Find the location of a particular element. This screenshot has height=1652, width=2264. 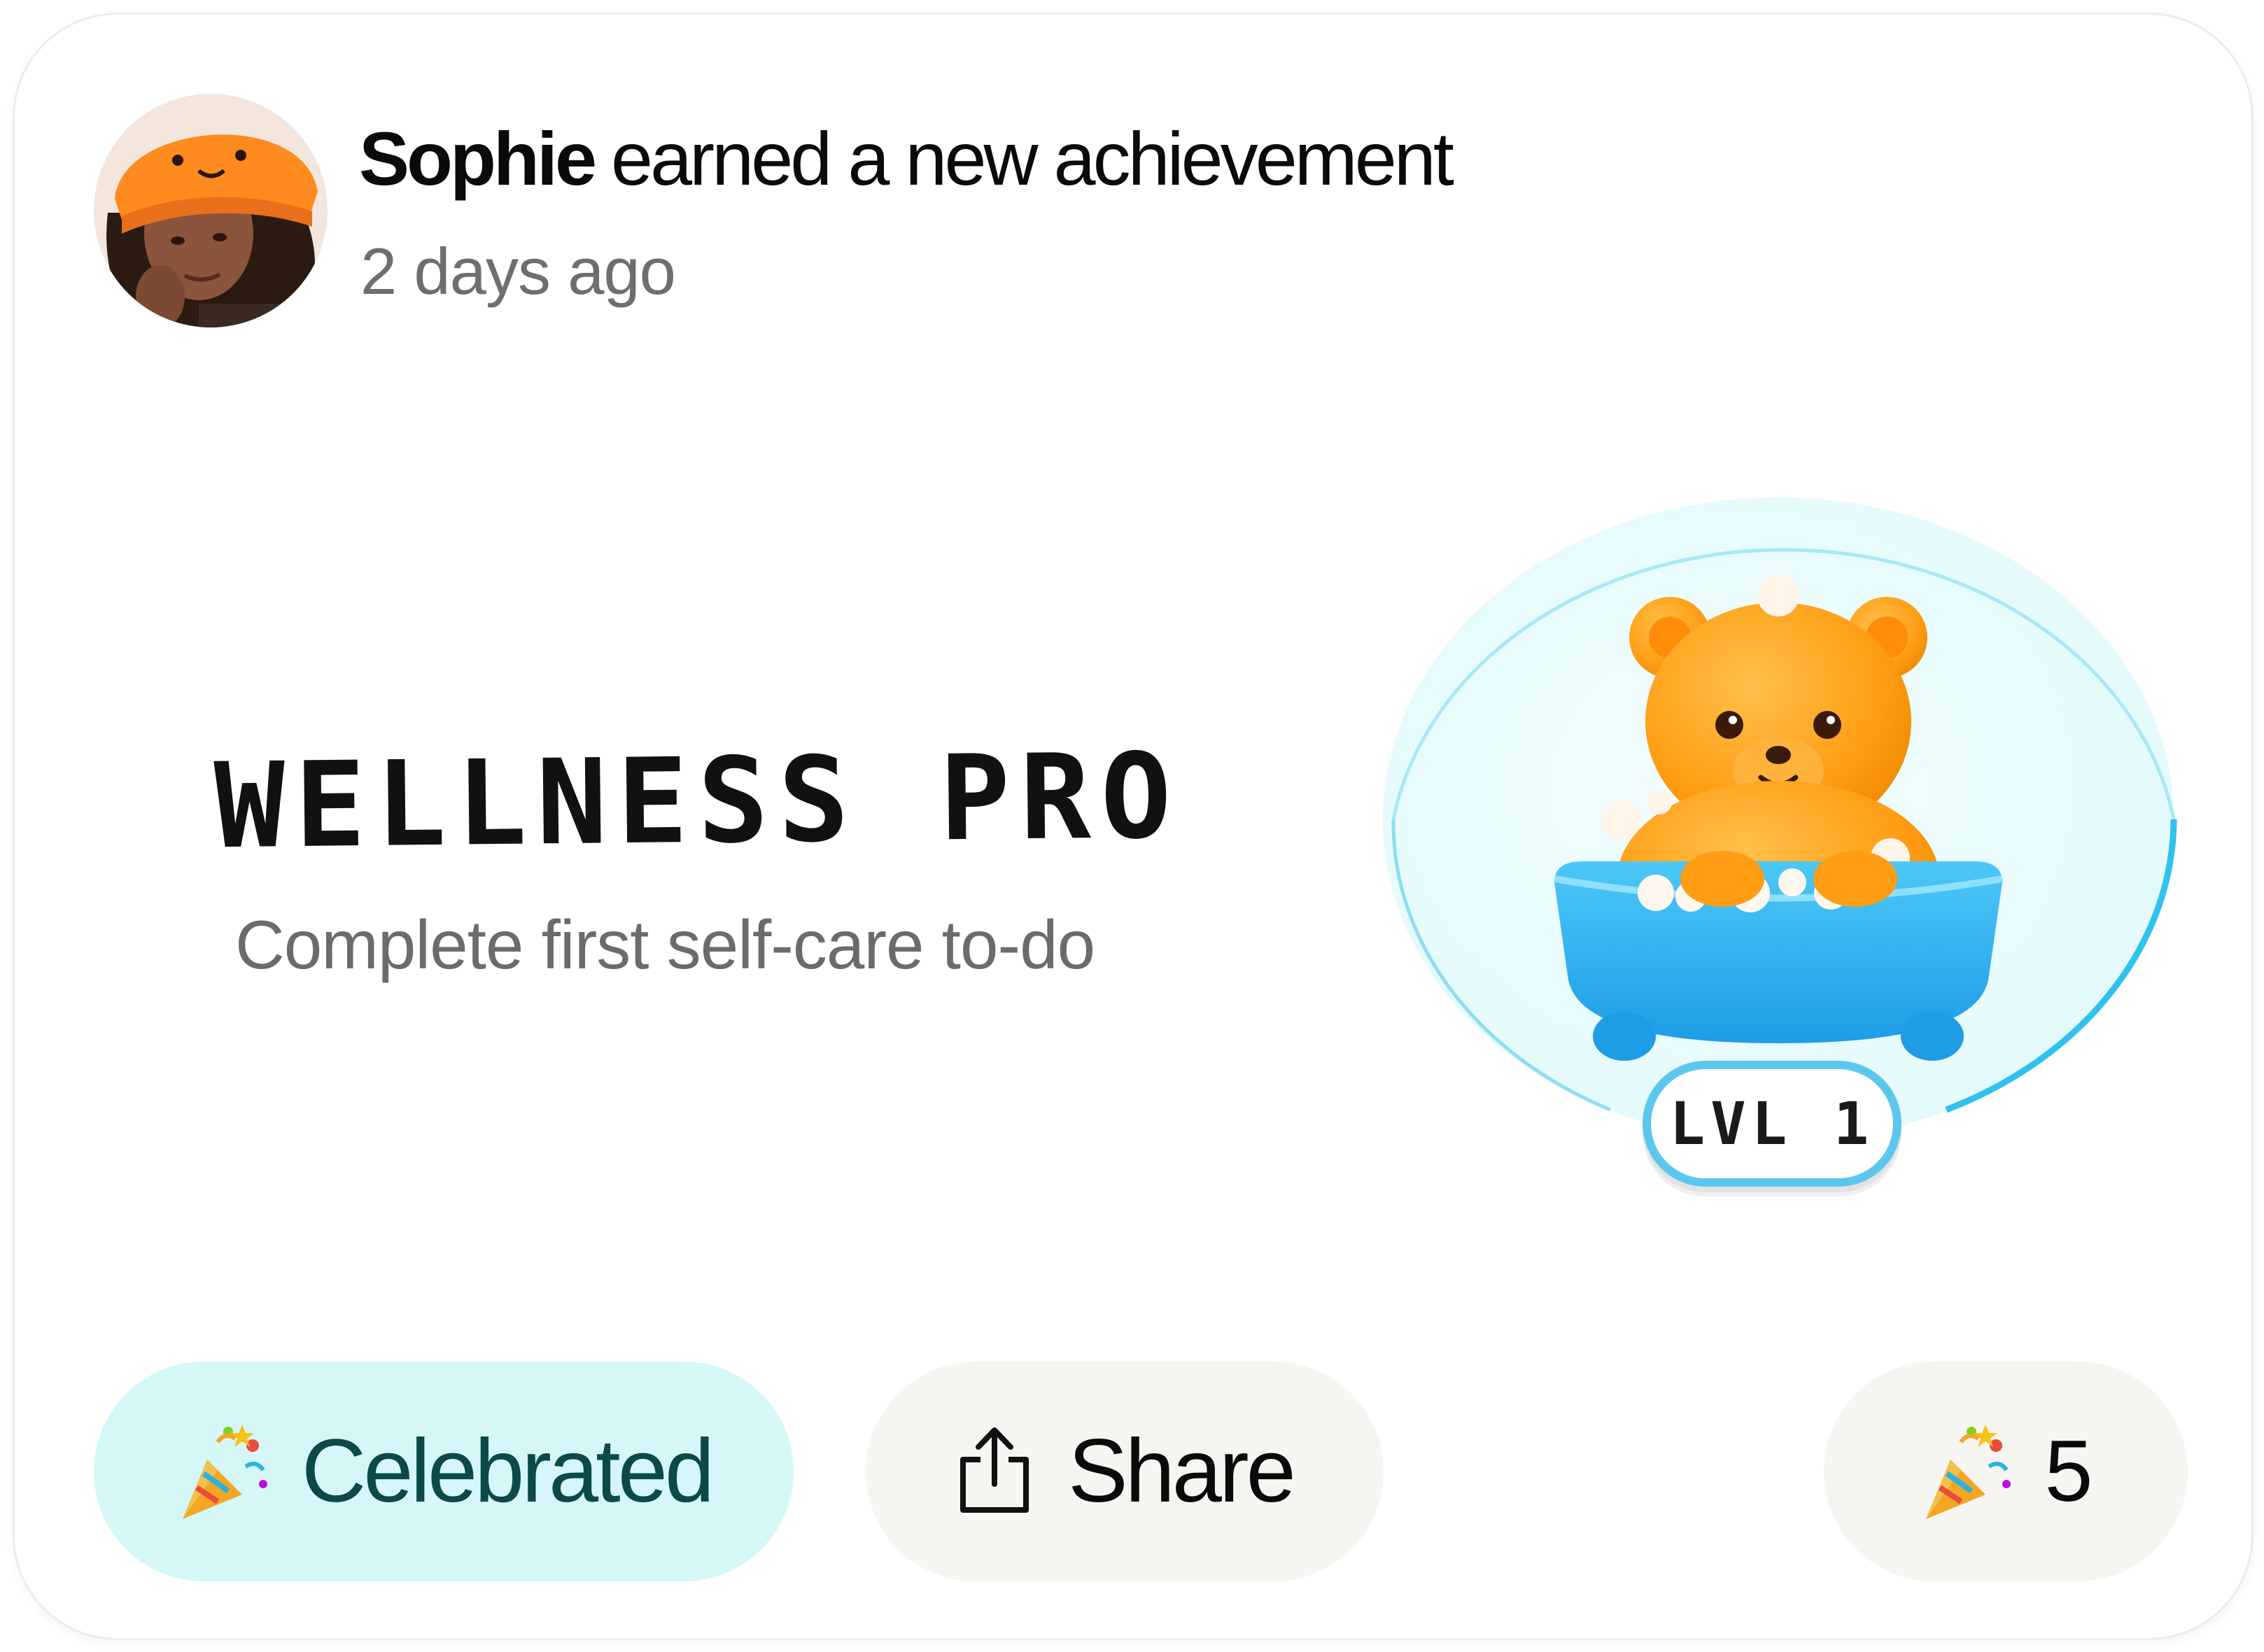

avatar is located at coordinates (211, 210).